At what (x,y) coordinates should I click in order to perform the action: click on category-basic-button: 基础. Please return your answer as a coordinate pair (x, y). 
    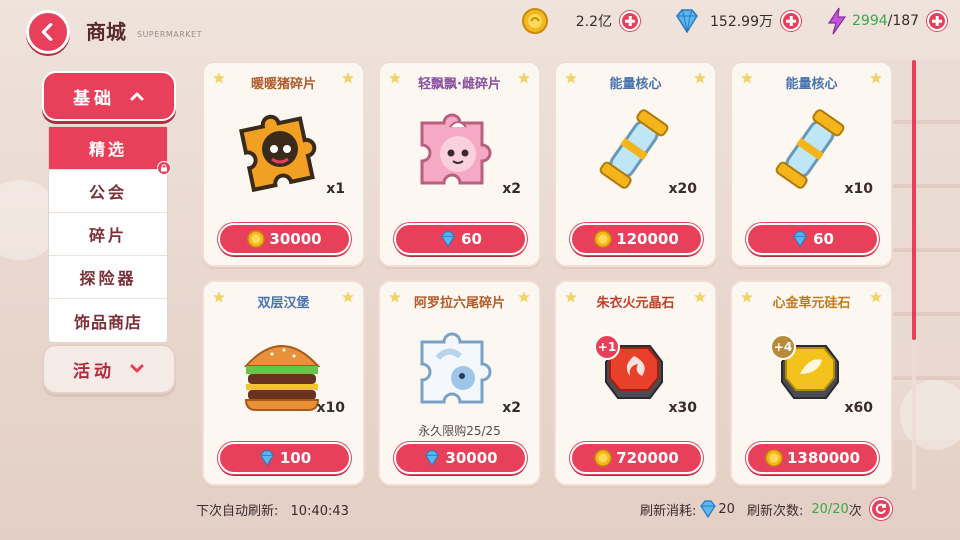
    Looking at the image, I should click on (109, 96).